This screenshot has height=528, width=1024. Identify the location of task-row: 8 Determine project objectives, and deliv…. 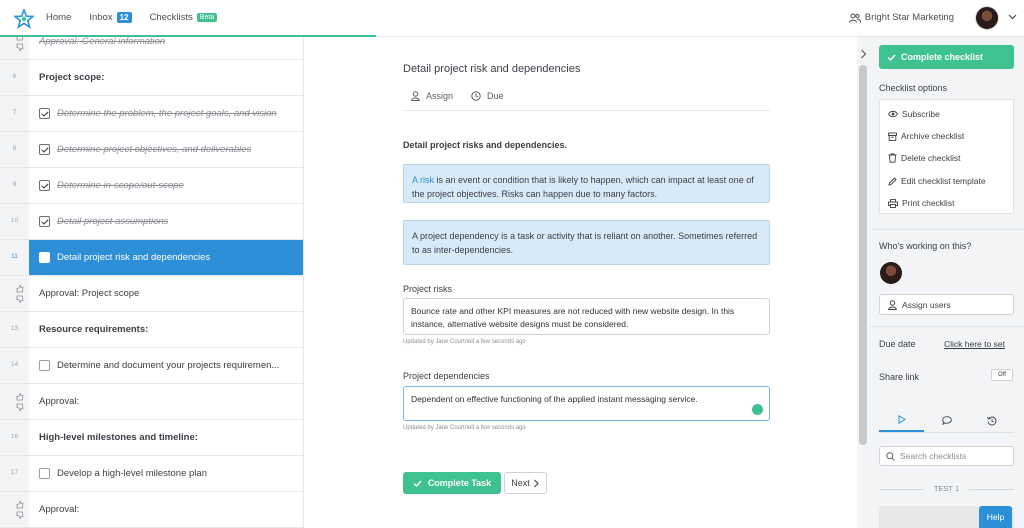
(151, 150).